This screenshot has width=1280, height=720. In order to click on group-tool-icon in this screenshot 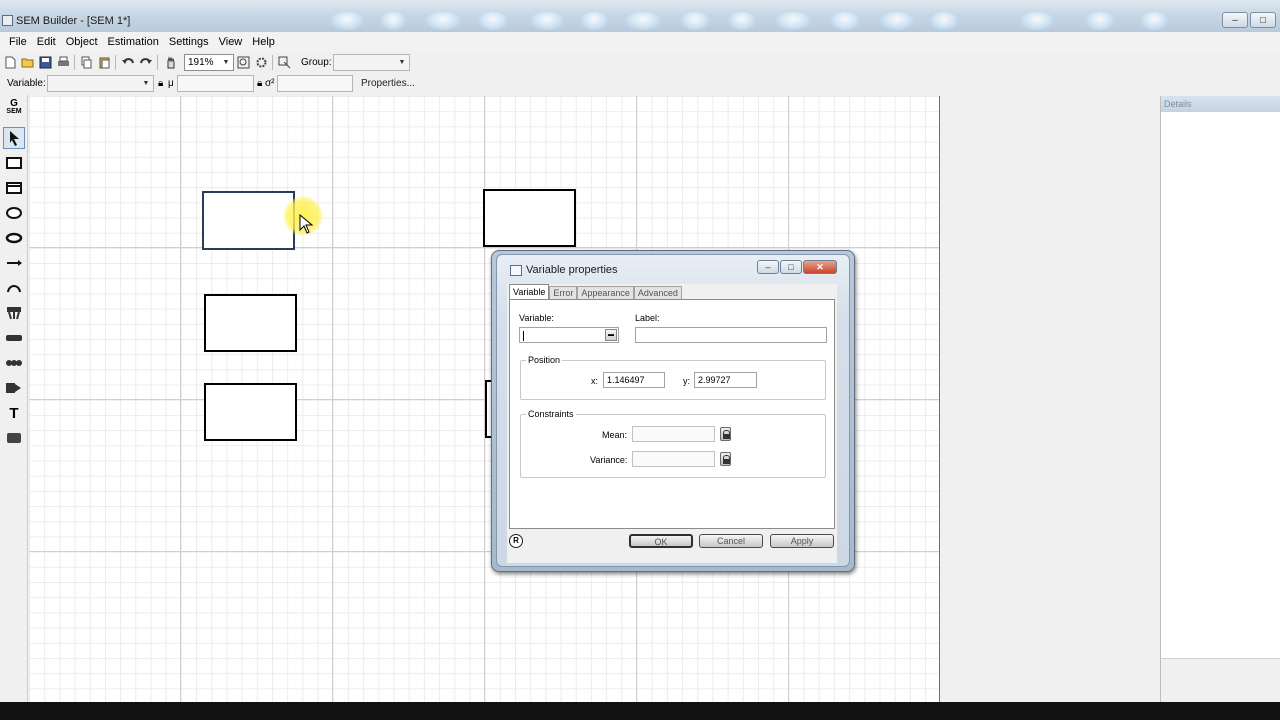, I will do `click(284, 62)`.